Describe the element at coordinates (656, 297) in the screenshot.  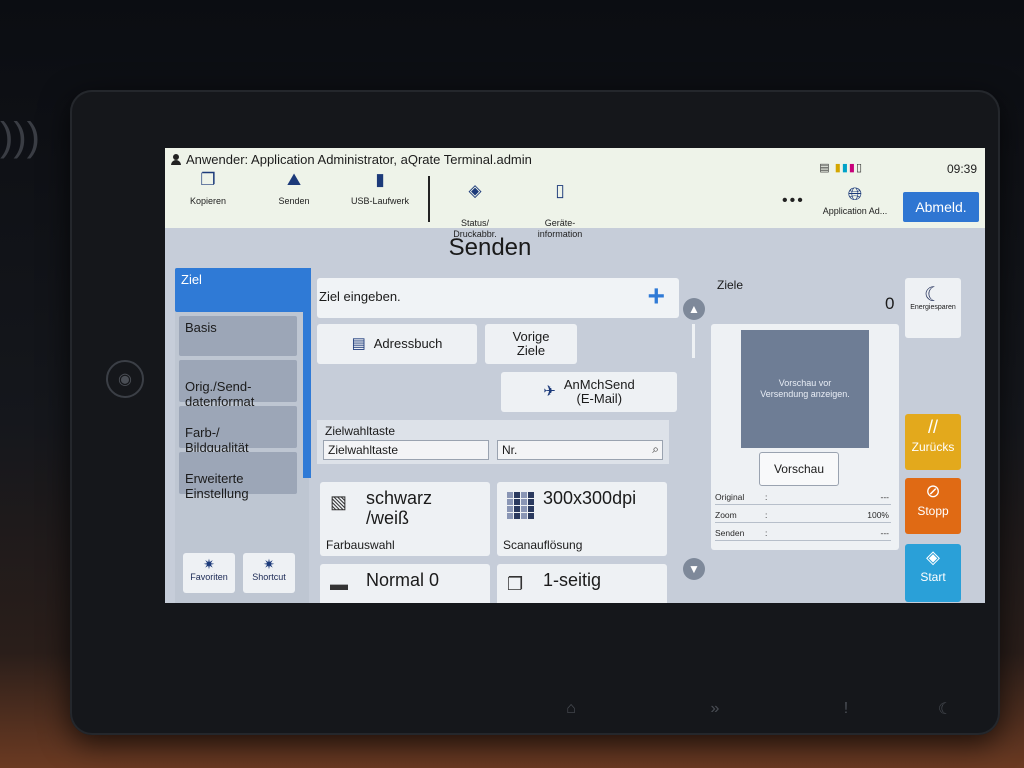
I see `add-destination-icon: +` at that location.